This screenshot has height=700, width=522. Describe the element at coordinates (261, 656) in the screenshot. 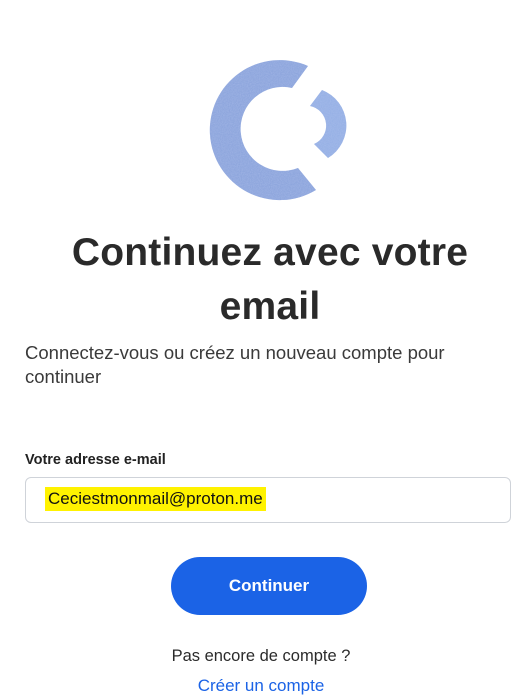

I see `no-account-text: Pas encore de compte ?` at that location.